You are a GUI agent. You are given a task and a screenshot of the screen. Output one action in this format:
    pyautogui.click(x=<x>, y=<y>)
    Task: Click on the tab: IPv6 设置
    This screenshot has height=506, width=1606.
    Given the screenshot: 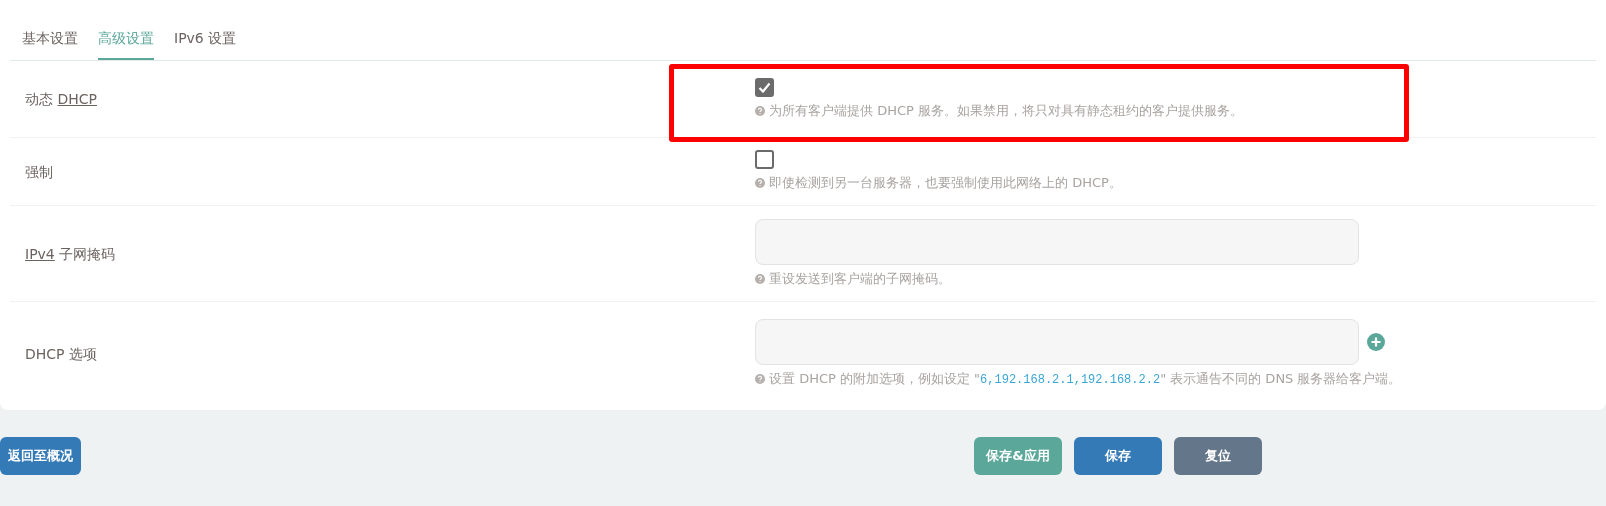 What is the action you would take?
    pyautogui.click(x=205, y=44)
    